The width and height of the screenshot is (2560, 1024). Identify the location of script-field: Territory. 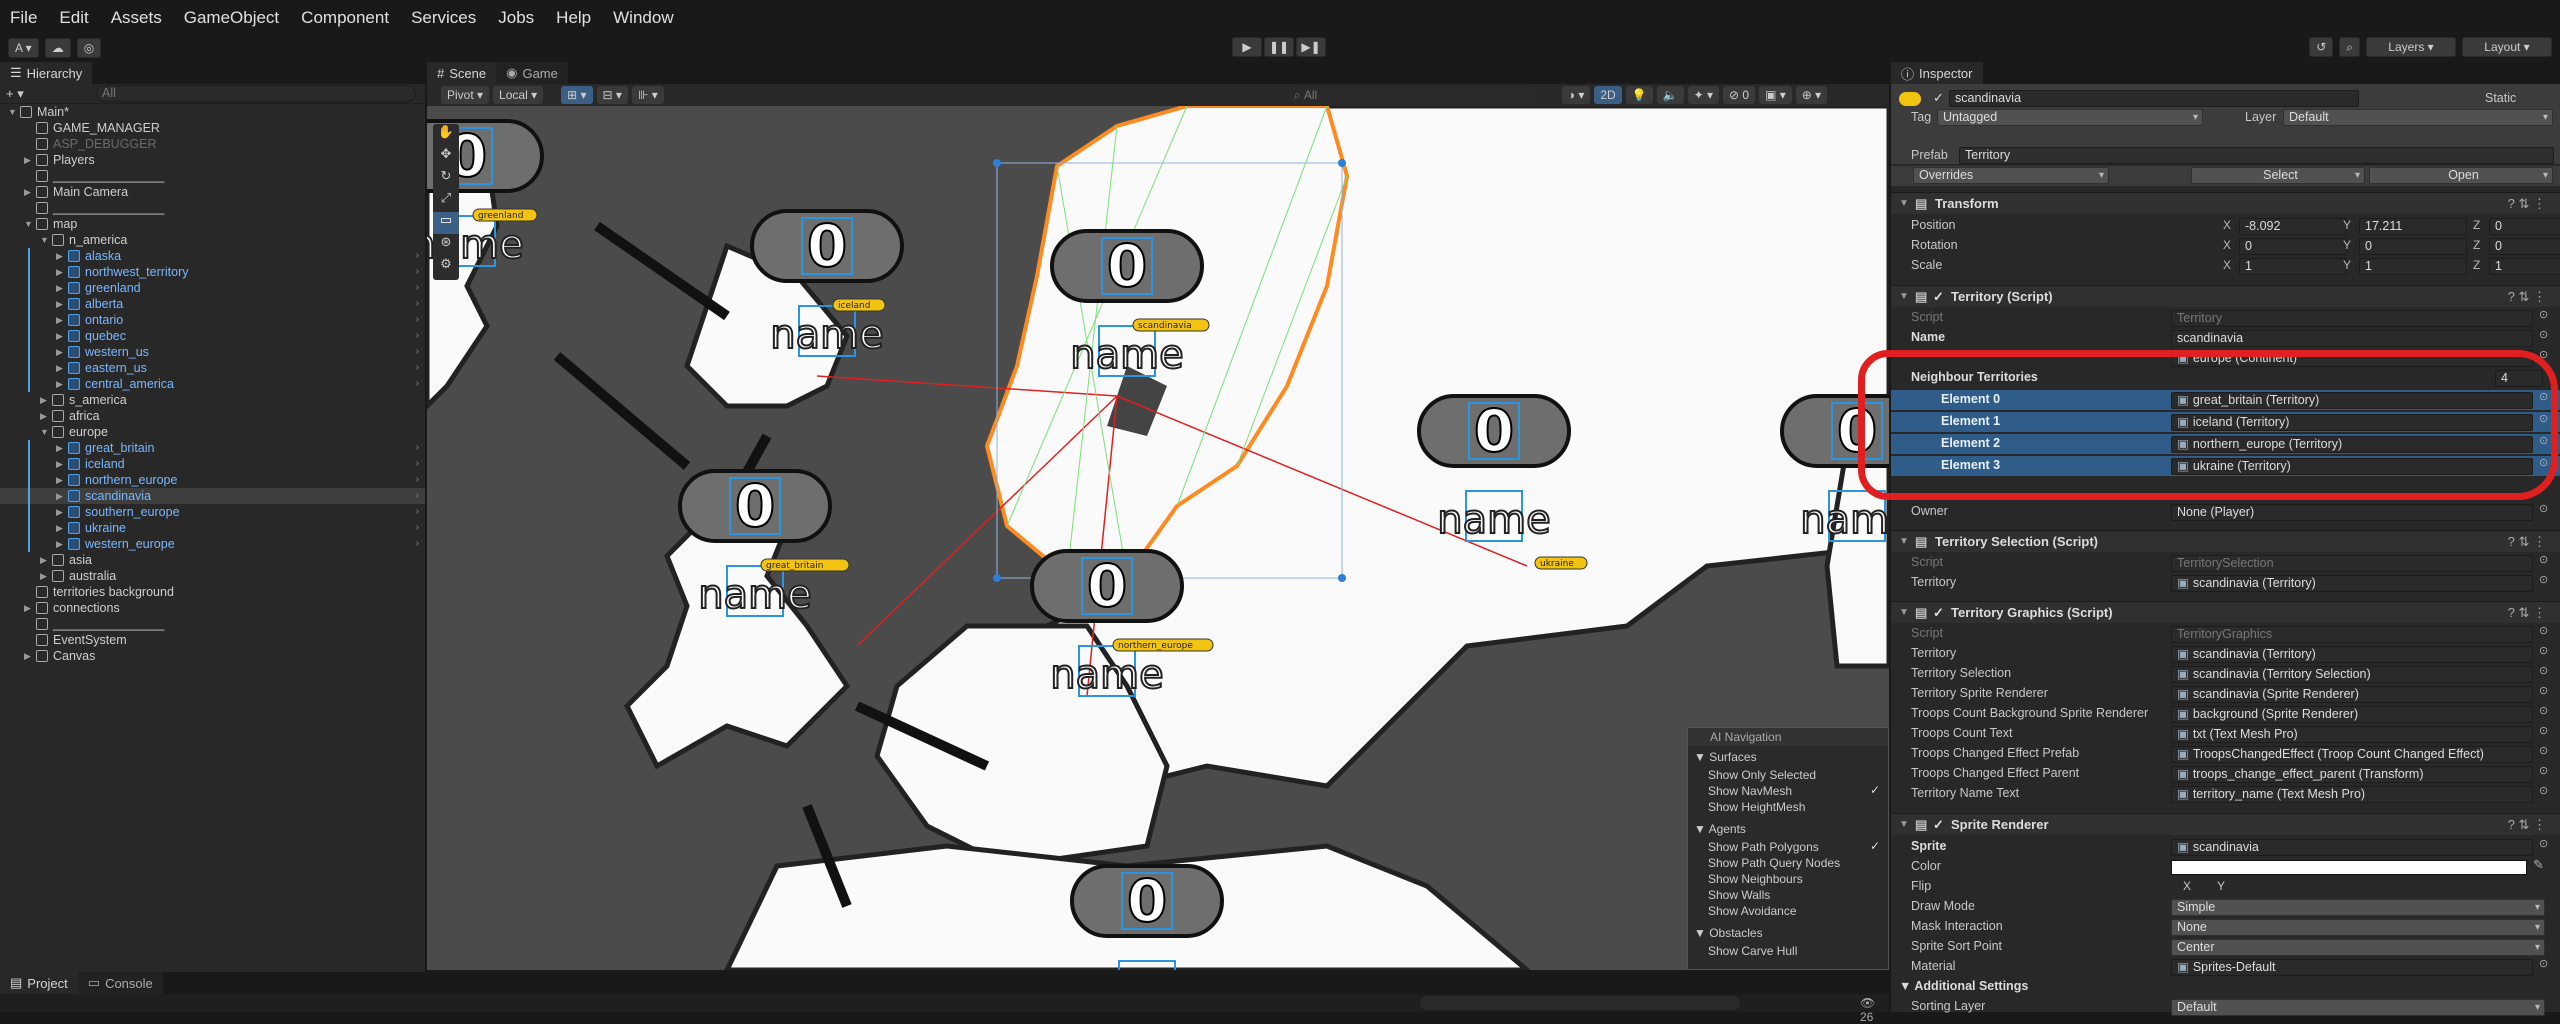
(2352, 318).